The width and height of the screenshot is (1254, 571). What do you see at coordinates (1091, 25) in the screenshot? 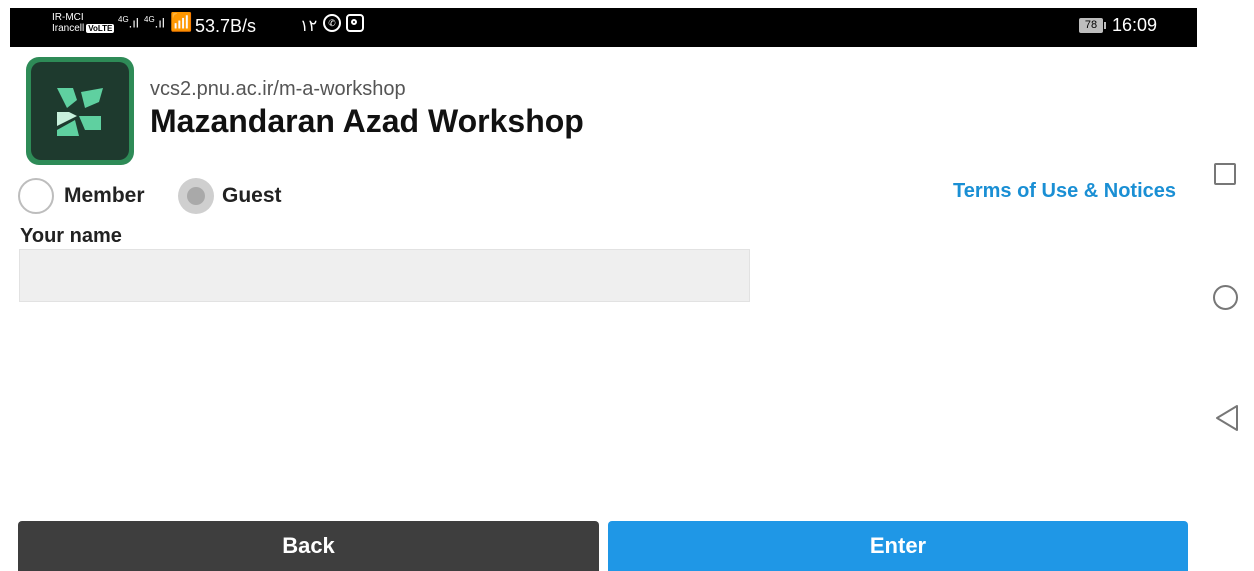
I see `battery-icon: 78` at bounding box center [1091, 25].